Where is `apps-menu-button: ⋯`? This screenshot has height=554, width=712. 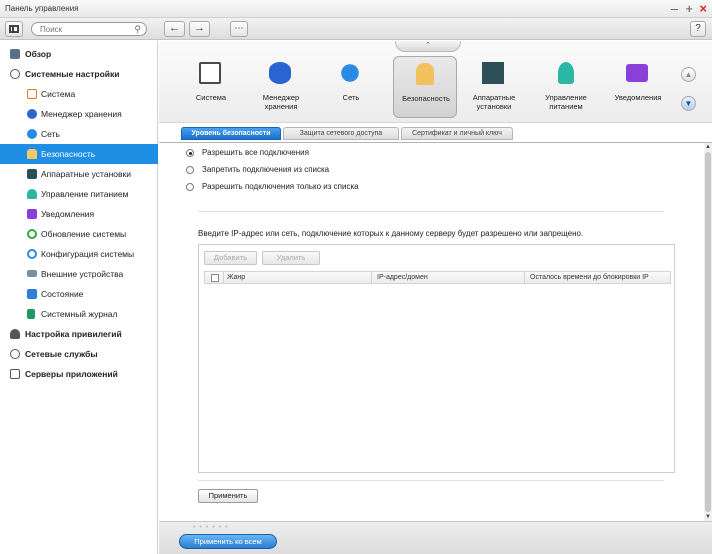
apps-menu-button: ⋯ is located at coordinates (239, 29).